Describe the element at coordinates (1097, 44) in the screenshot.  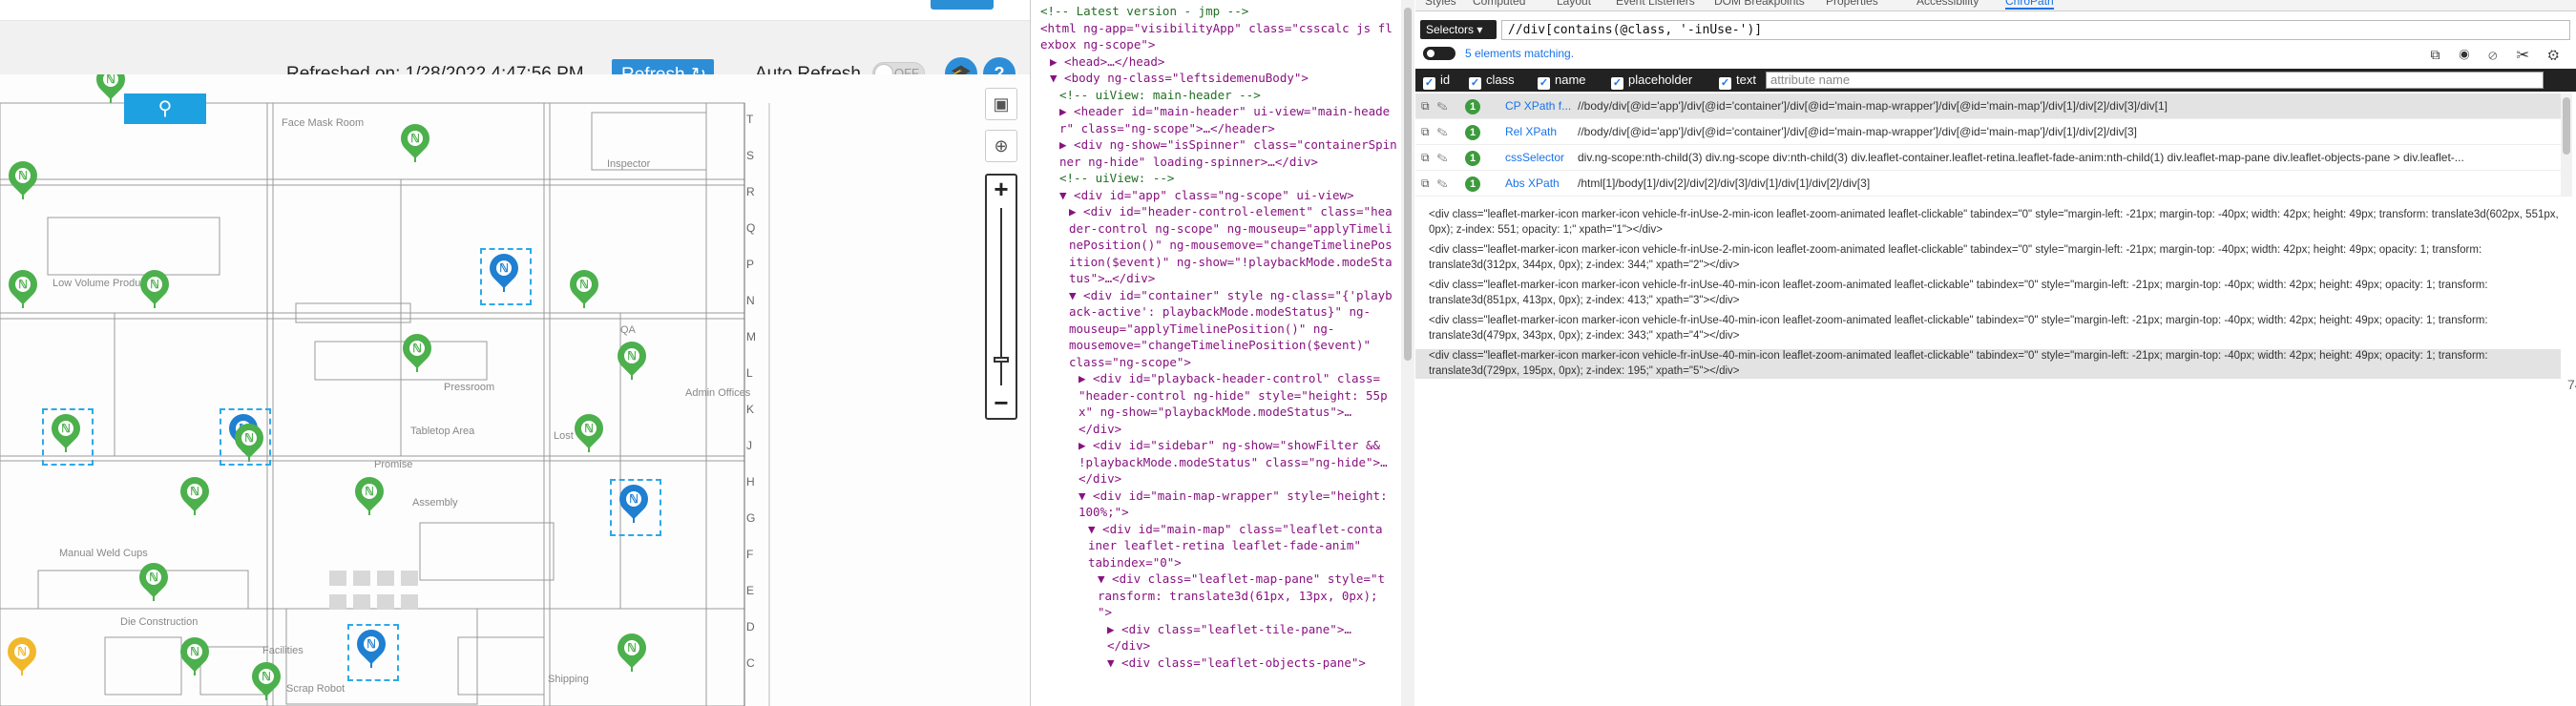
I see `dom-node-line: exbox ng-scope">` at that location.